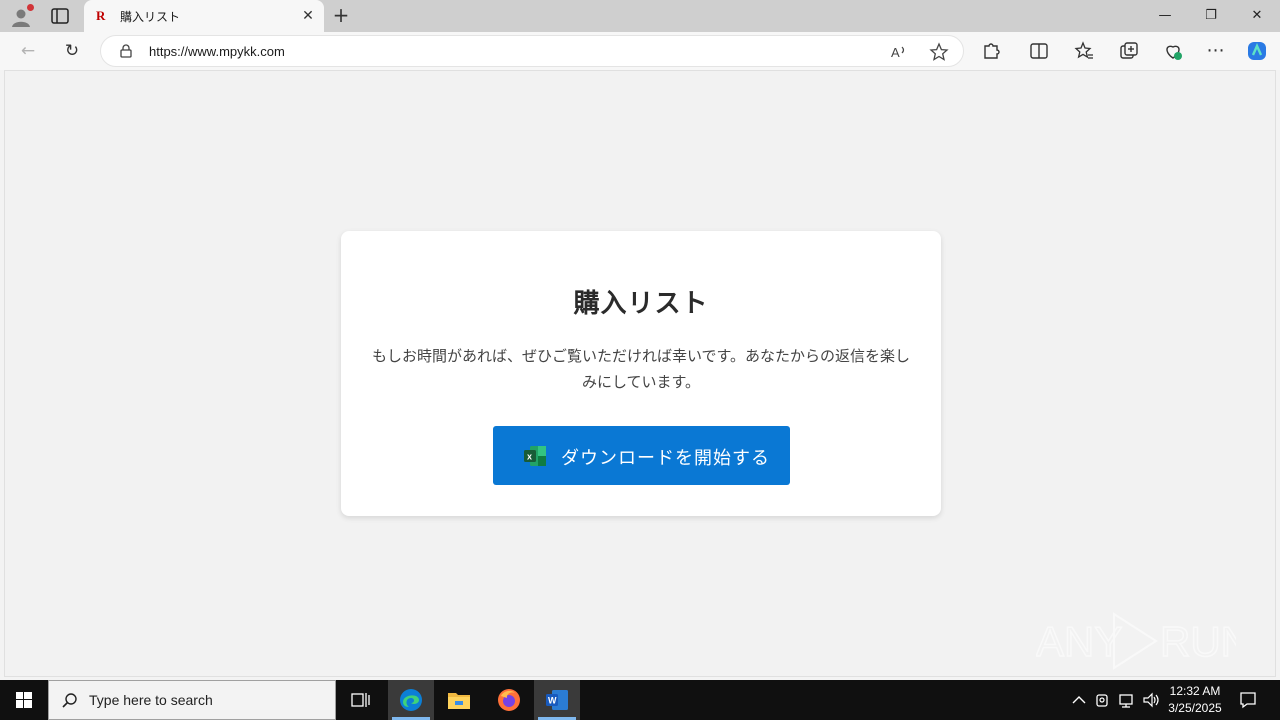 Image resolution: width=1280 pixels, height=720 pixels. What do you see at coordinates (1248, 700) in the screenshot?
I see `notifications-icon` at bounding box center [1248, 700].